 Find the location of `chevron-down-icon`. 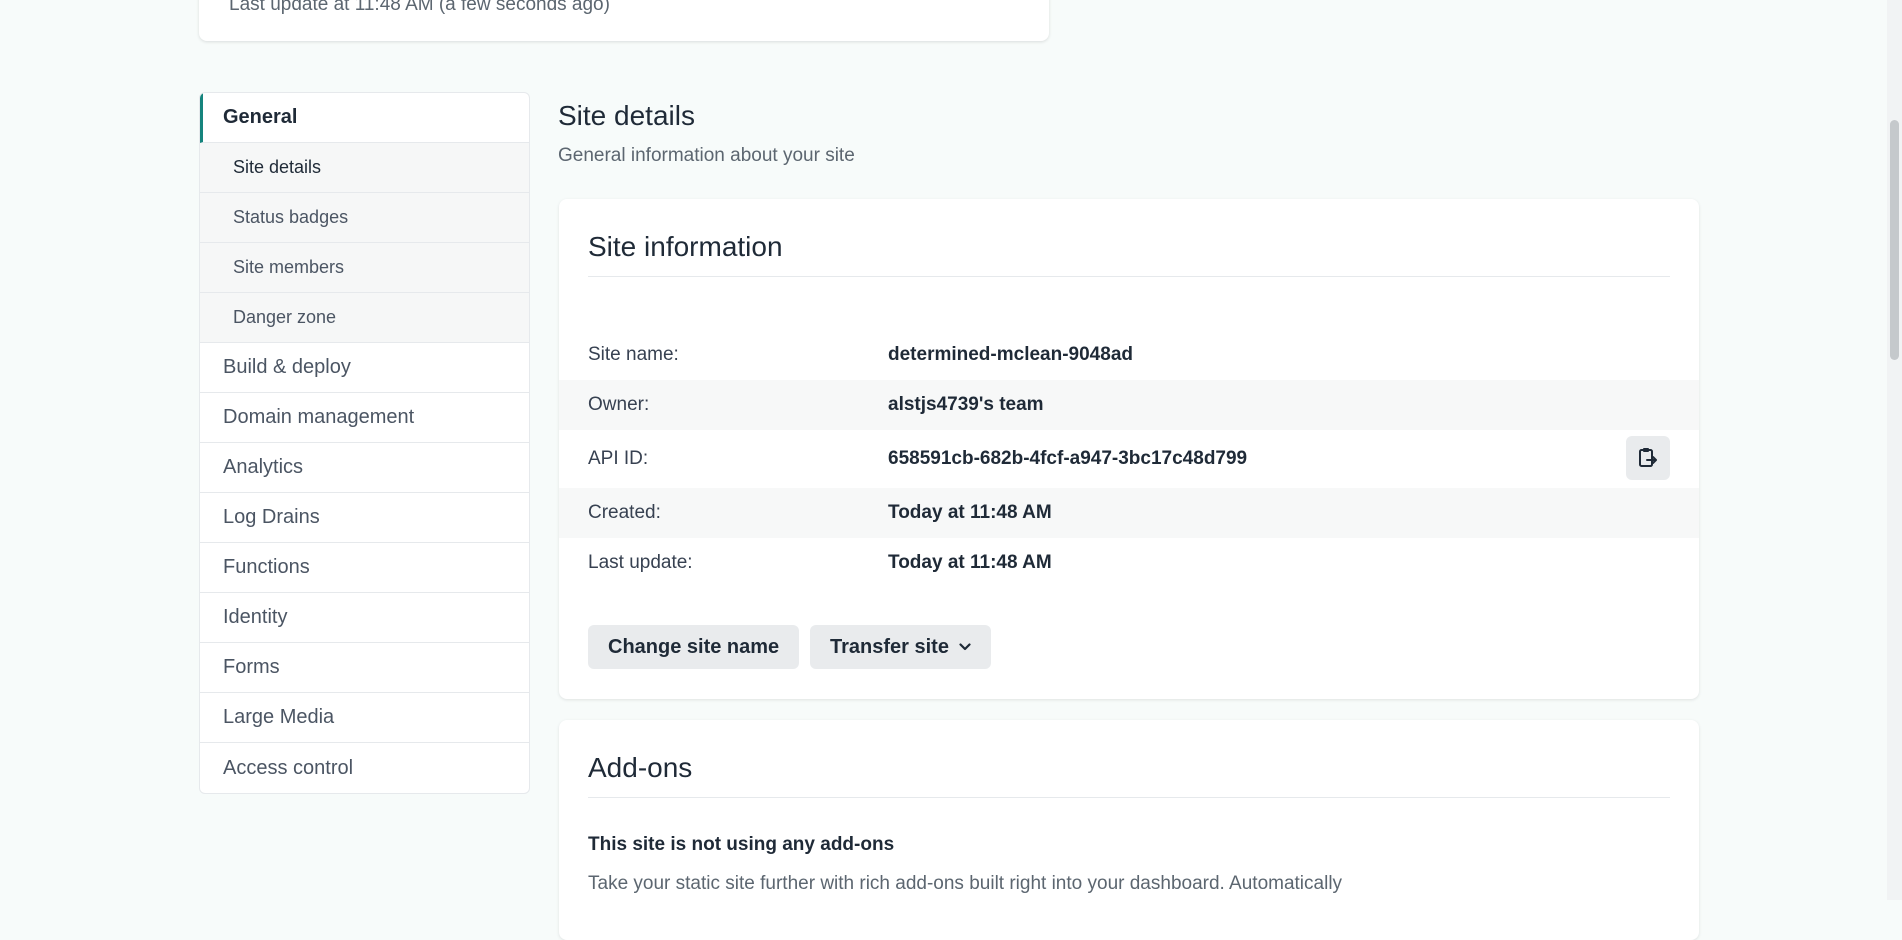

chevron-down-icon is located at coordinates (965, 647).